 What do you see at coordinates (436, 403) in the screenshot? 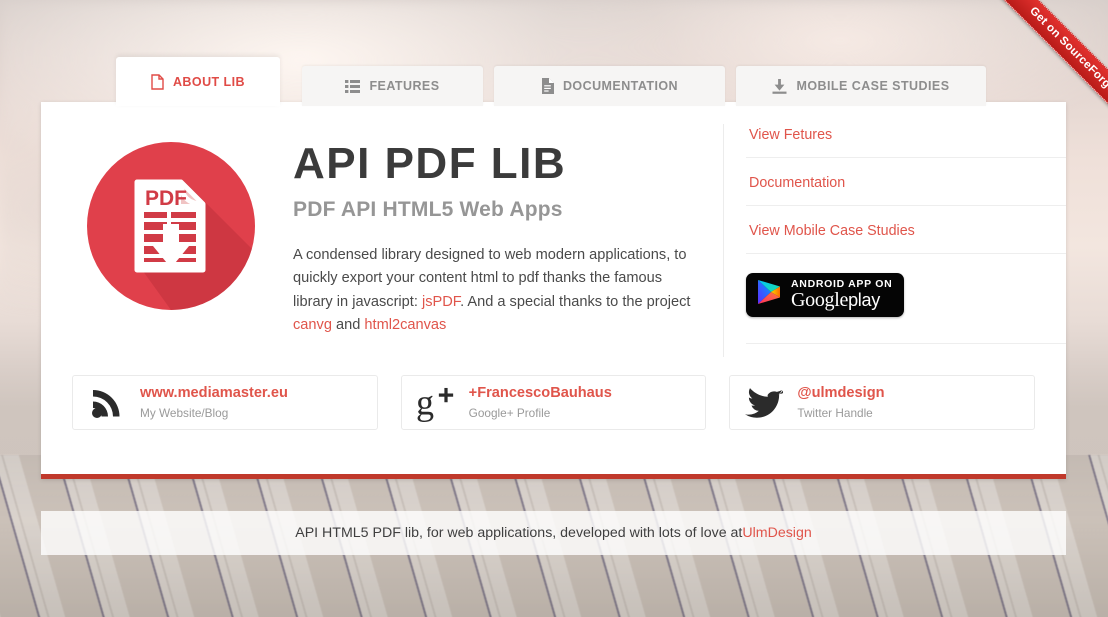
I see `google-plus-icon: g` at bounding box center [436, 403].